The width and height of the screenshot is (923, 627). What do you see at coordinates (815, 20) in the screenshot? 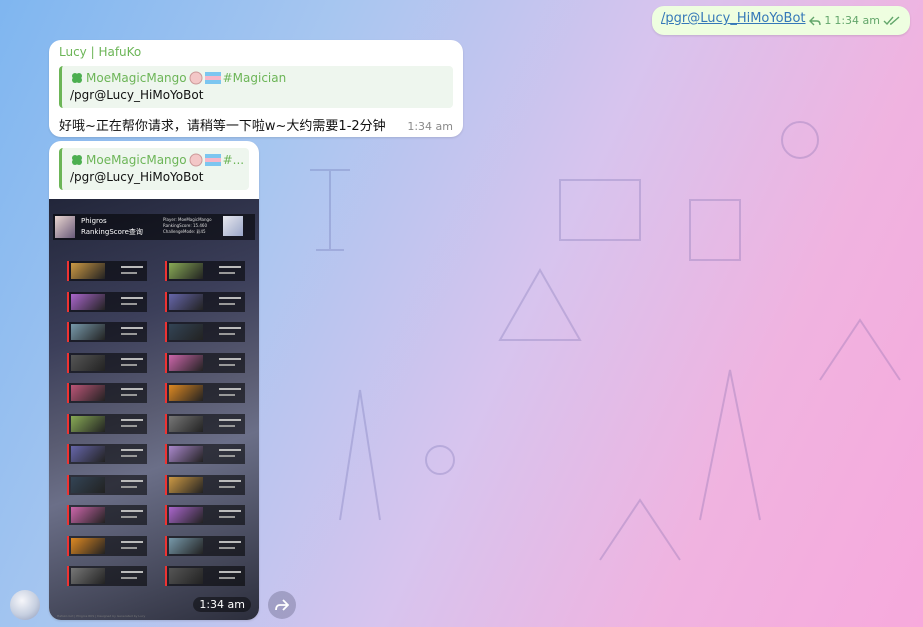
I see `reply-arrow-icon` at bounding box center [815, 20].